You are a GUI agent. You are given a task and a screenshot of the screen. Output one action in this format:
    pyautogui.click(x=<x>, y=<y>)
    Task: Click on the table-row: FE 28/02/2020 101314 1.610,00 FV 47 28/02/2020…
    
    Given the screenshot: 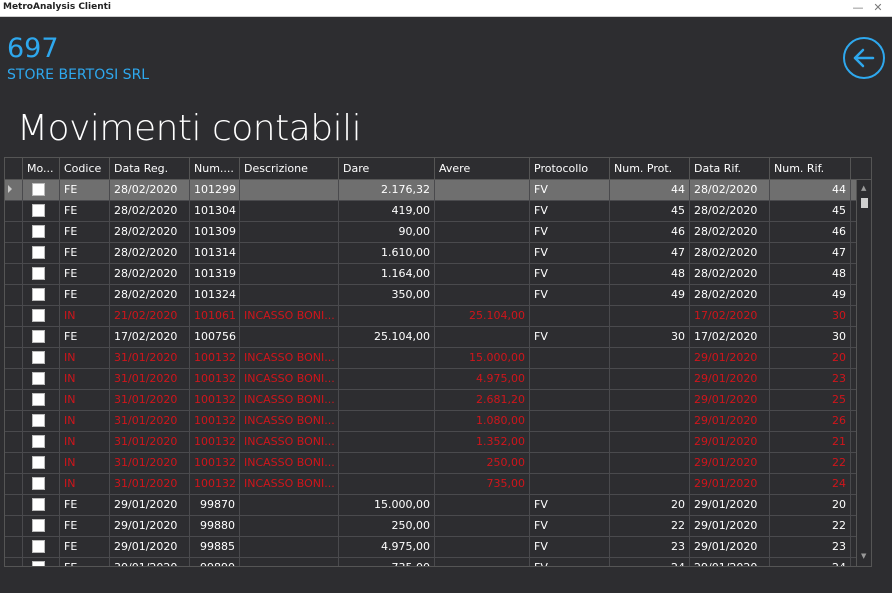 What is the action you would take?
    pyautogui.click(x=430, y=253)
    